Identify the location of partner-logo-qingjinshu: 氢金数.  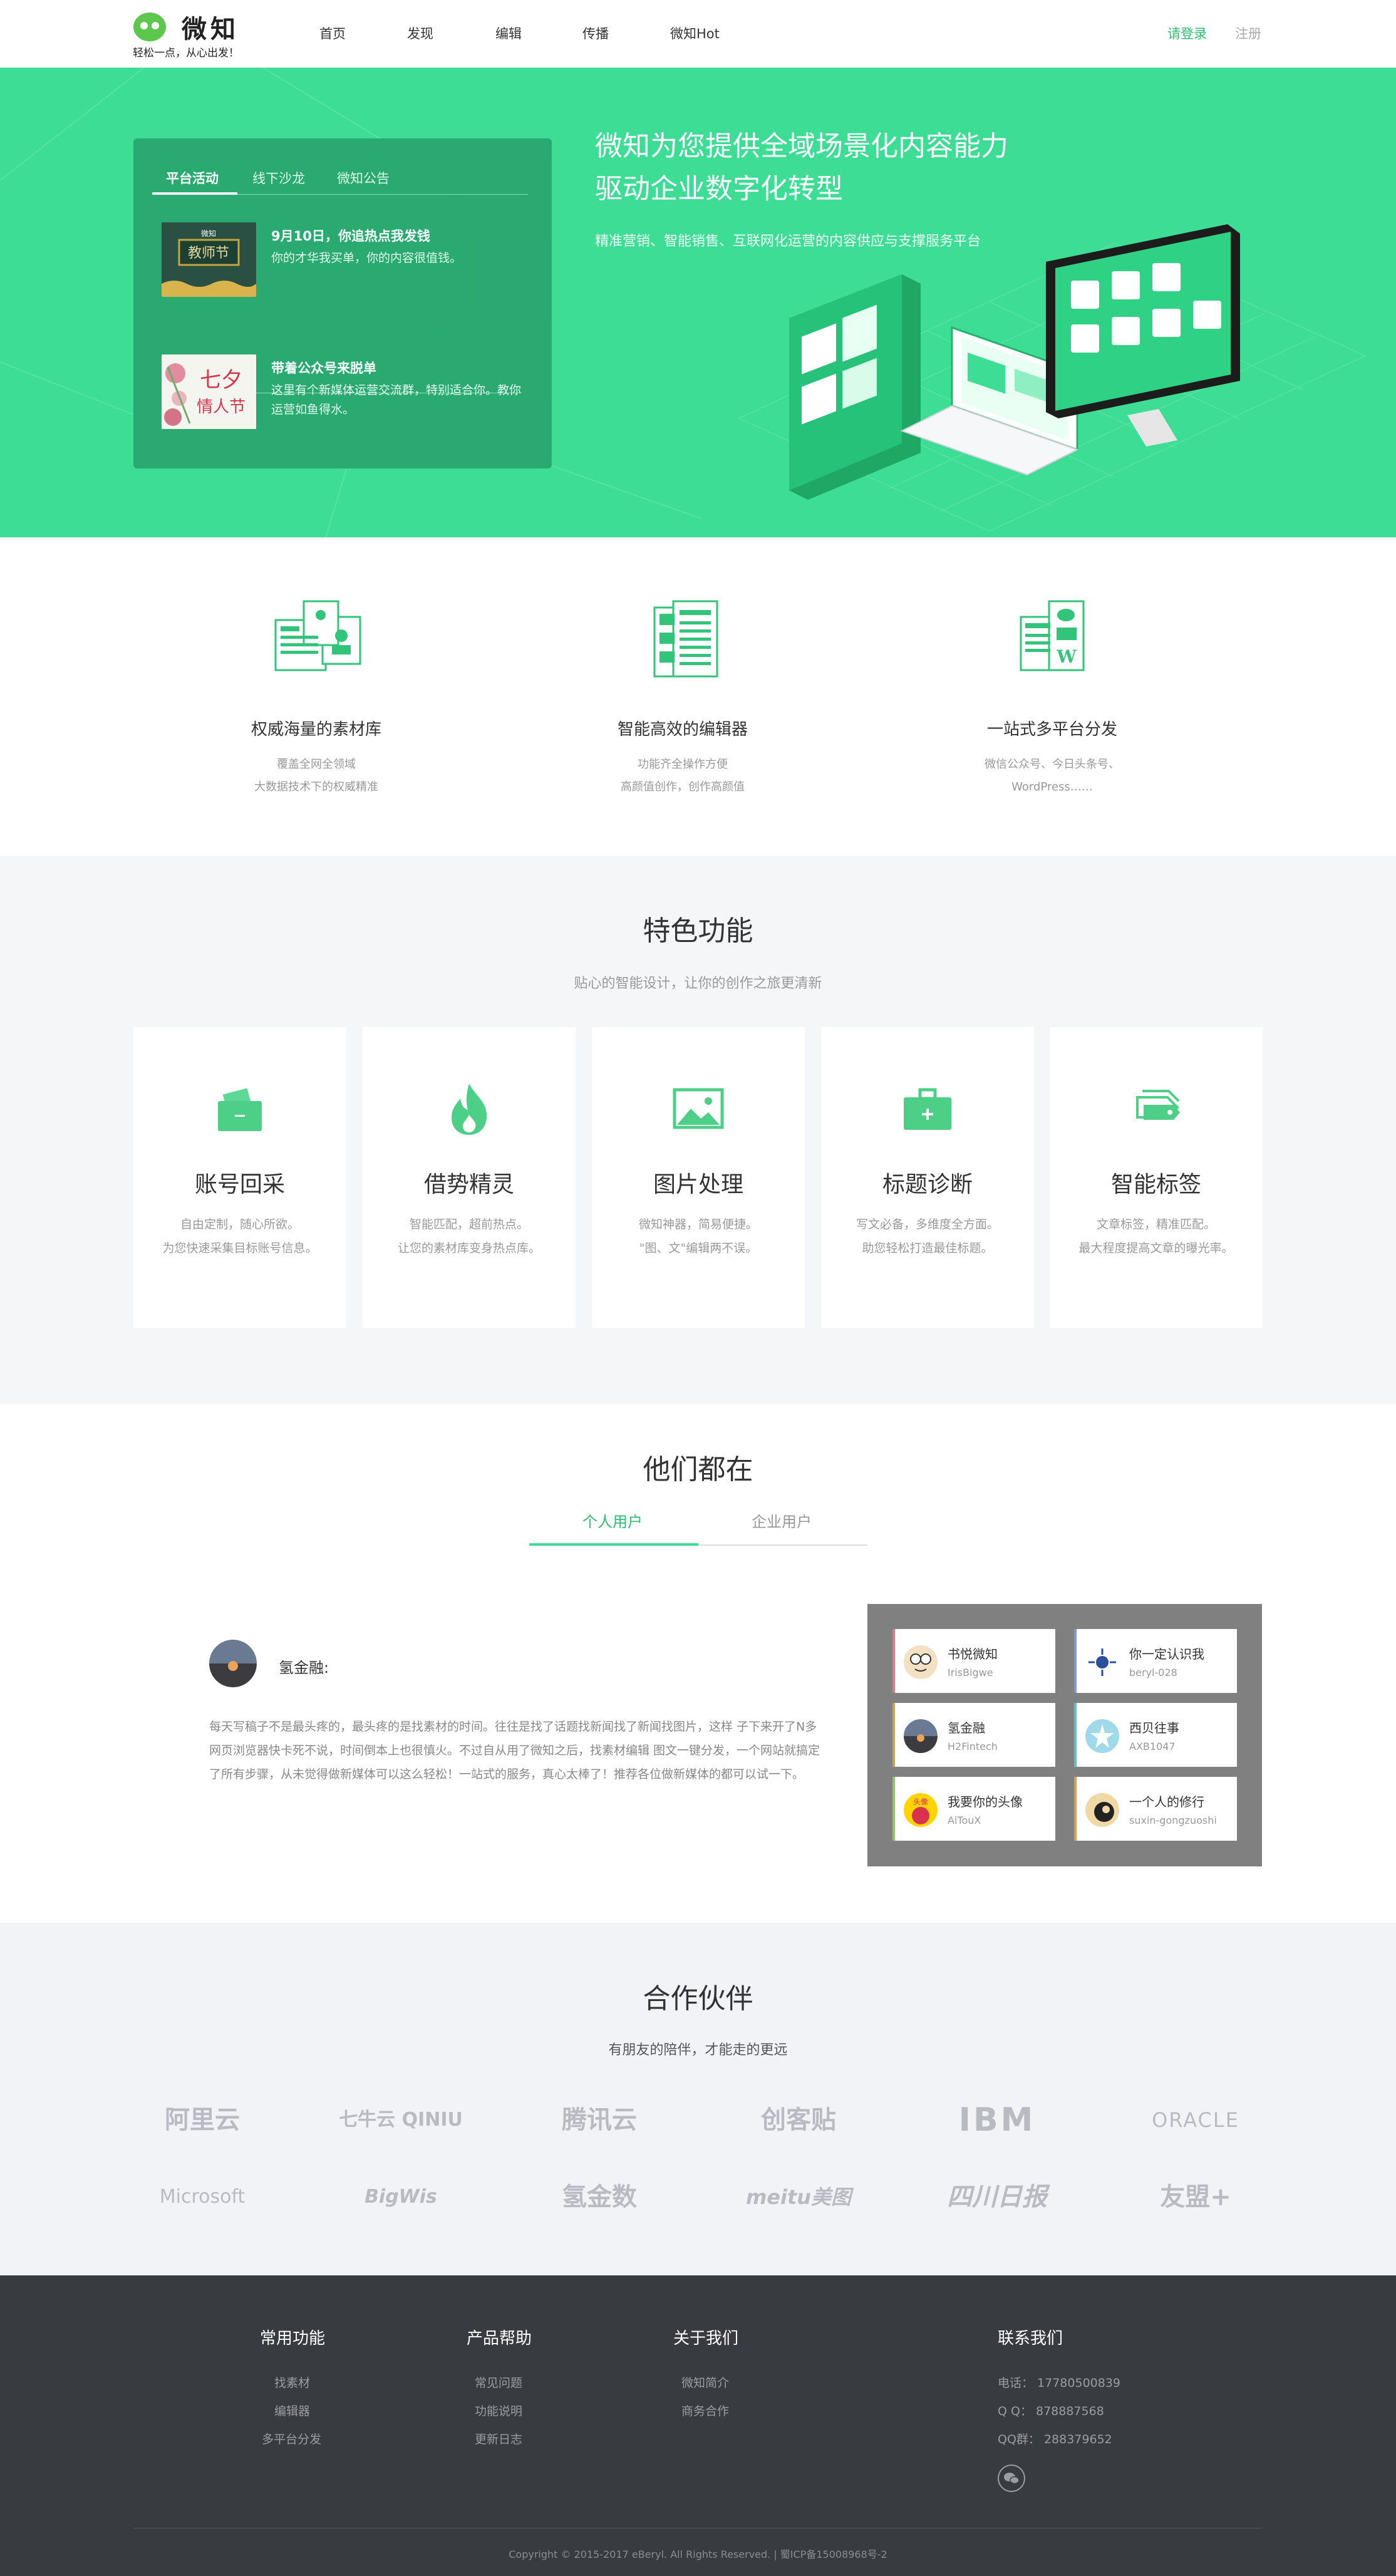
(599, 2197).